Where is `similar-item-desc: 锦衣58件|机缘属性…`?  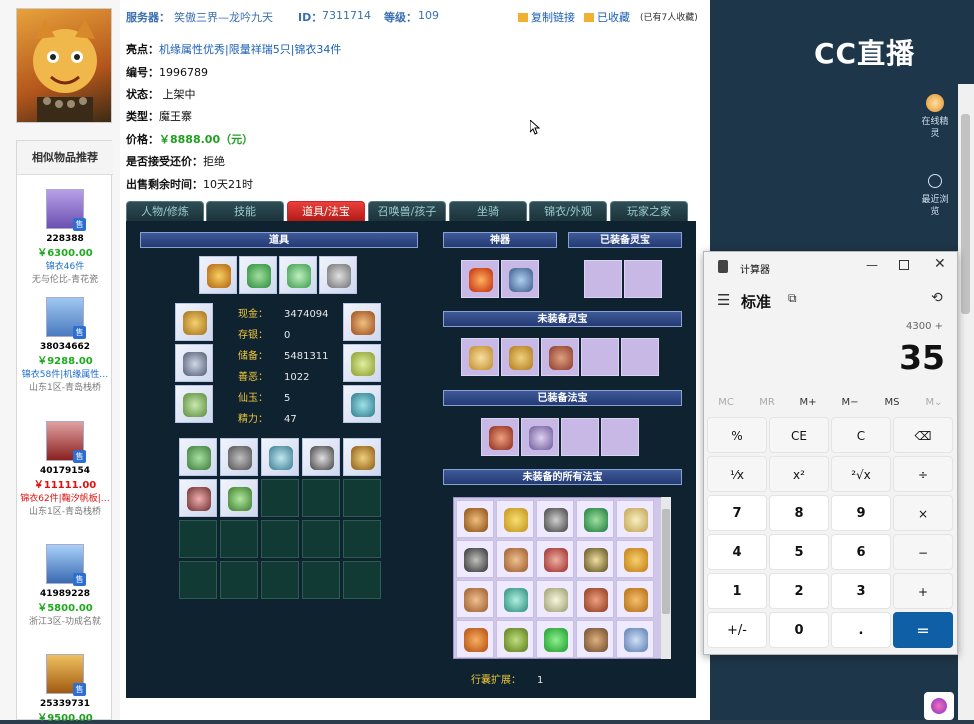 similar-item-desc: 锦衣58件|机缘属性… is located at coordinates (65, 373).